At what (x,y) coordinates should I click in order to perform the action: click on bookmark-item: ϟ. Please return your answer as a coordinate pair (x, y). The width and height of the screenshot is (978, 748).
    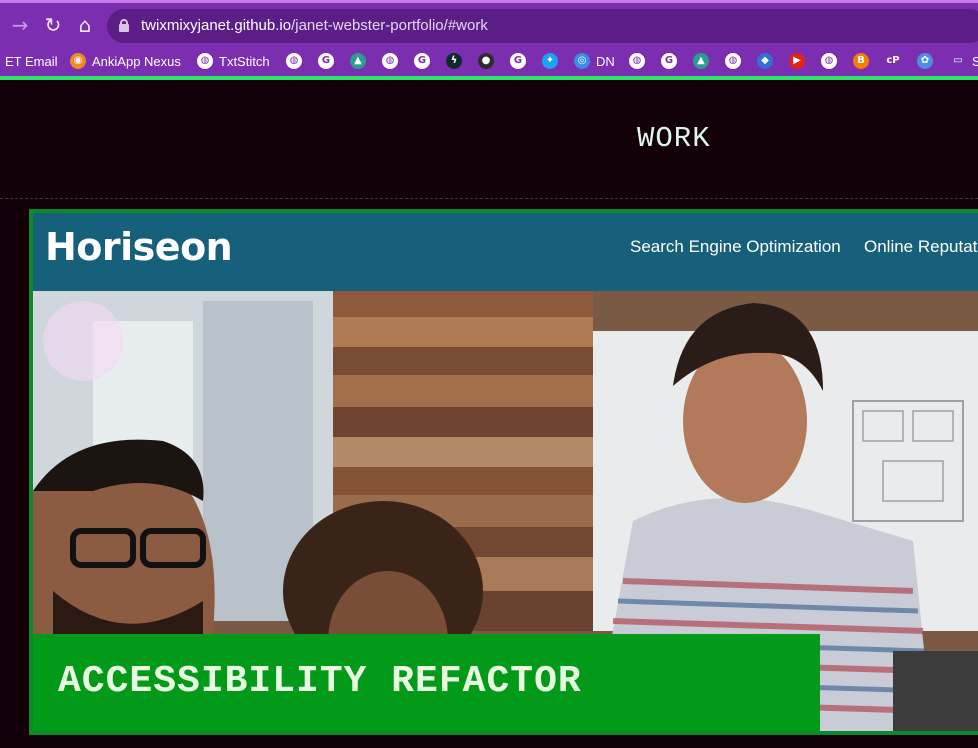
    Looking at the image, I should click on (454, 61).